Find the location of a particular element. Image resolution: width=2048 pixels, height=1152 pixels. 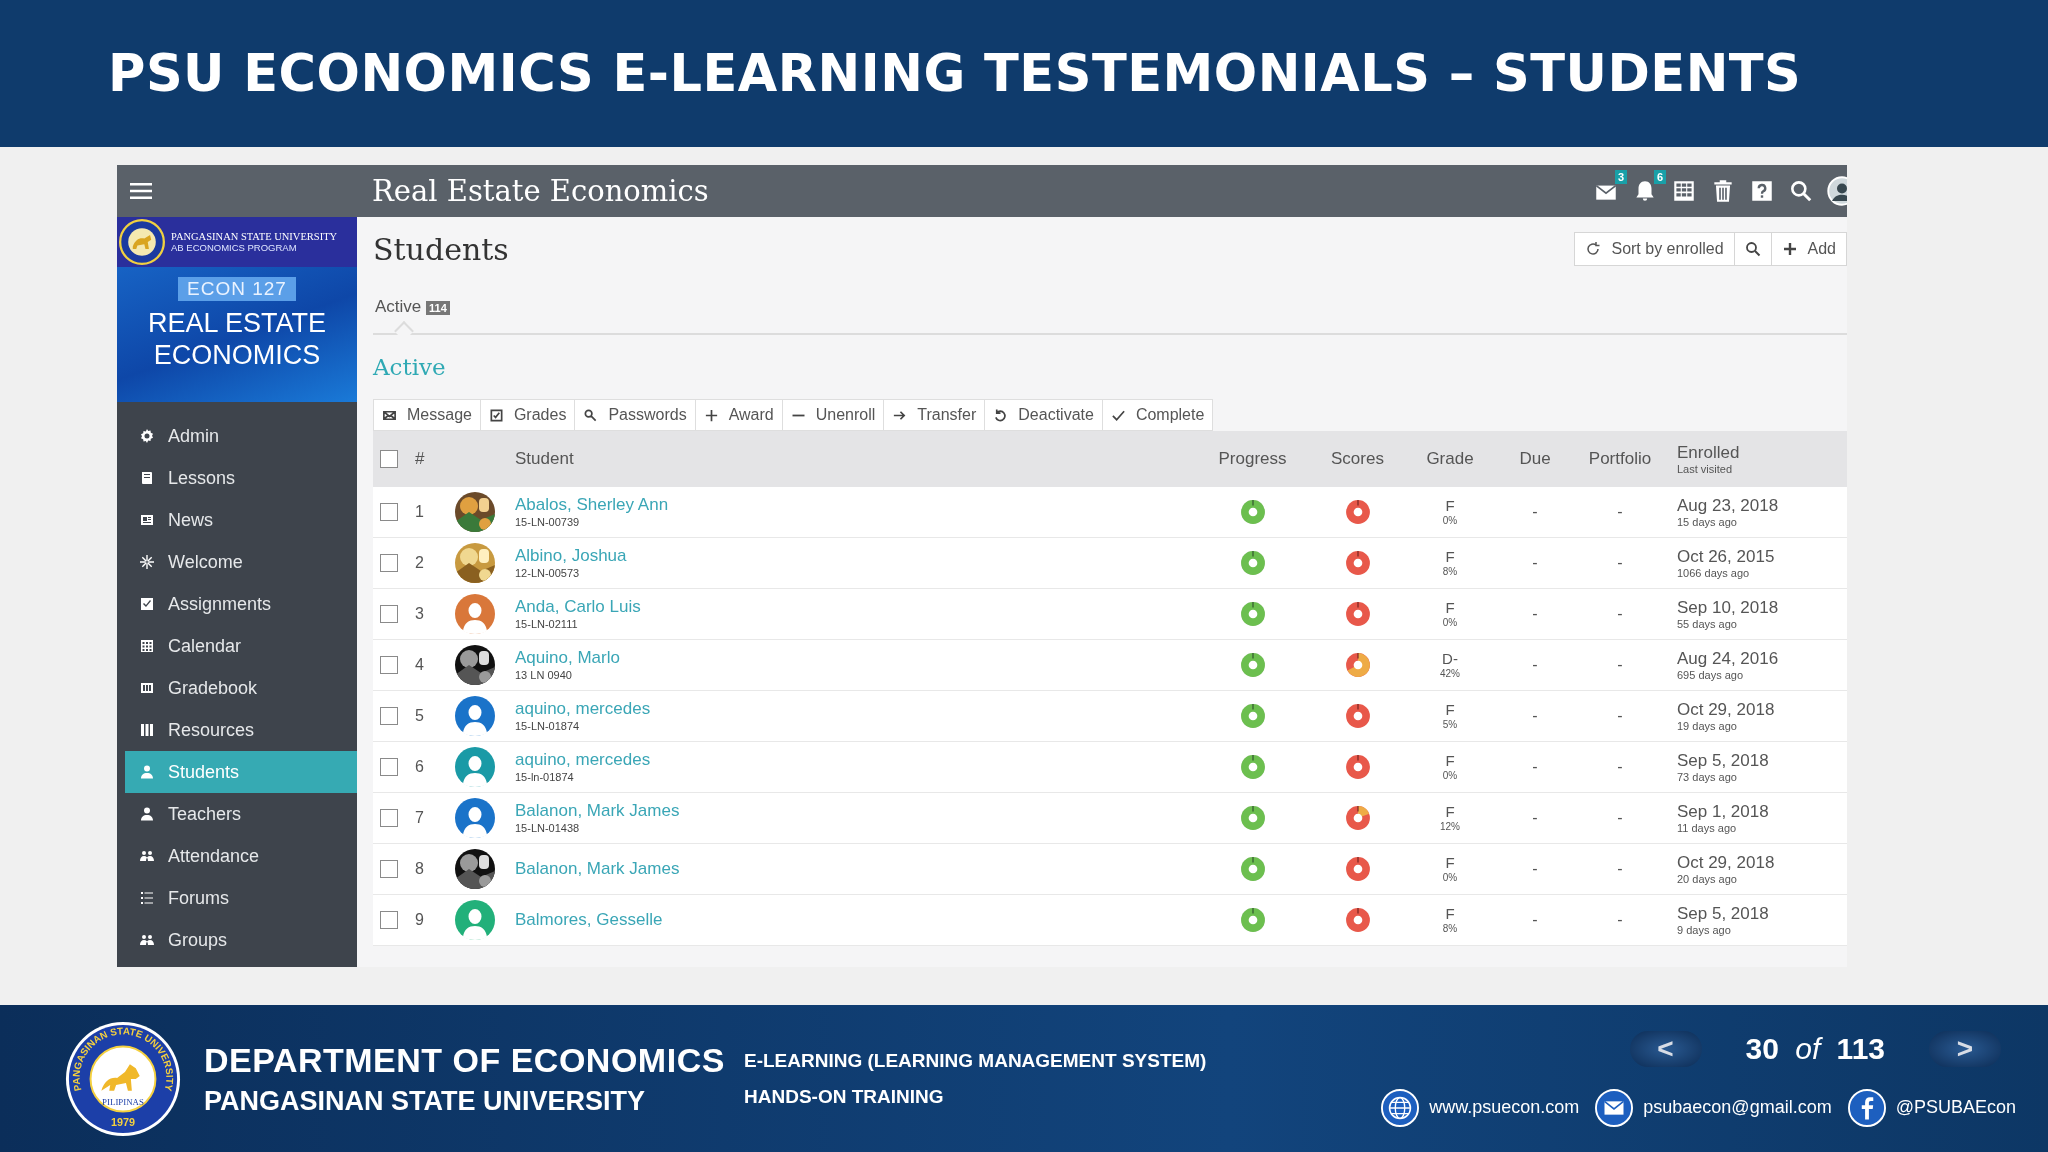

select-all-checkbox is located at coordinates (389, 459).